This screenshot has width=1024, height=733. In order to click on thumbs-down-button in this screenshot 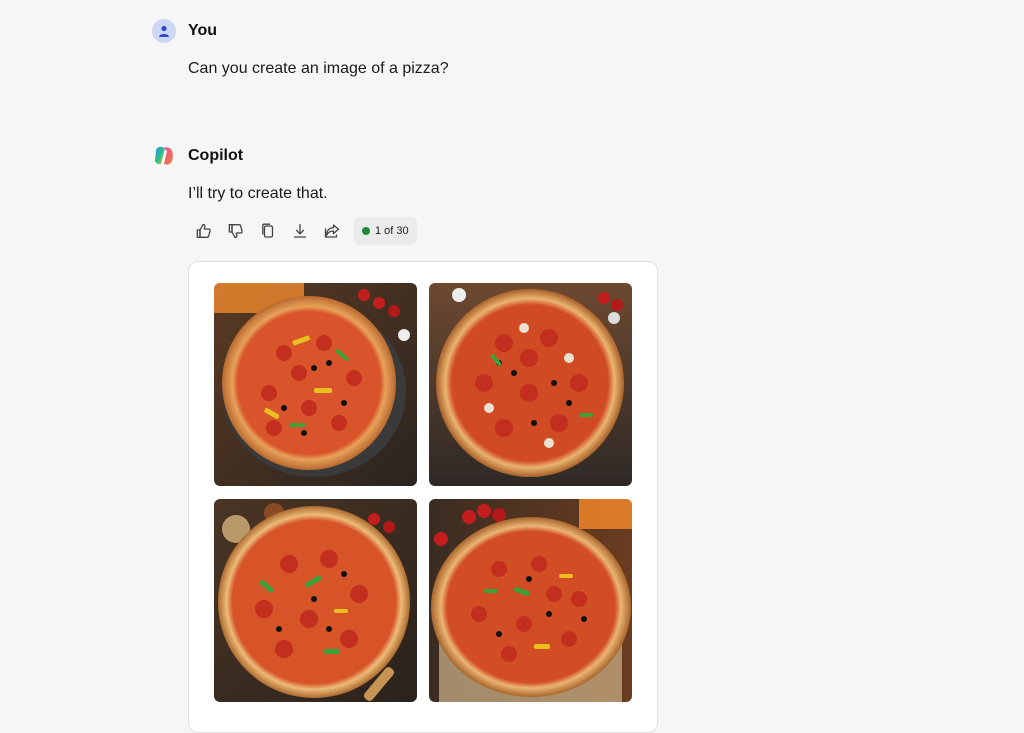, I will do `click(236, 231)`.